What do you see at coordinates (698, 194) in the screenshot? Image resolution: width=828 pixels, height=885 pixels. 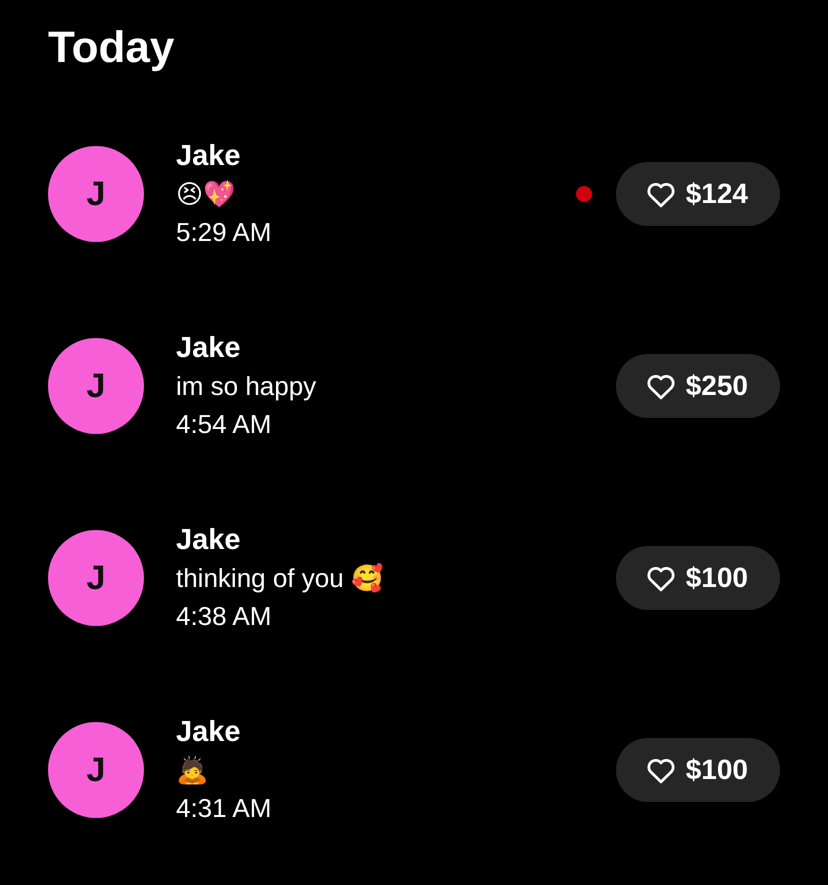 I see `tip-button: $124` at bounding box center [698, 194].